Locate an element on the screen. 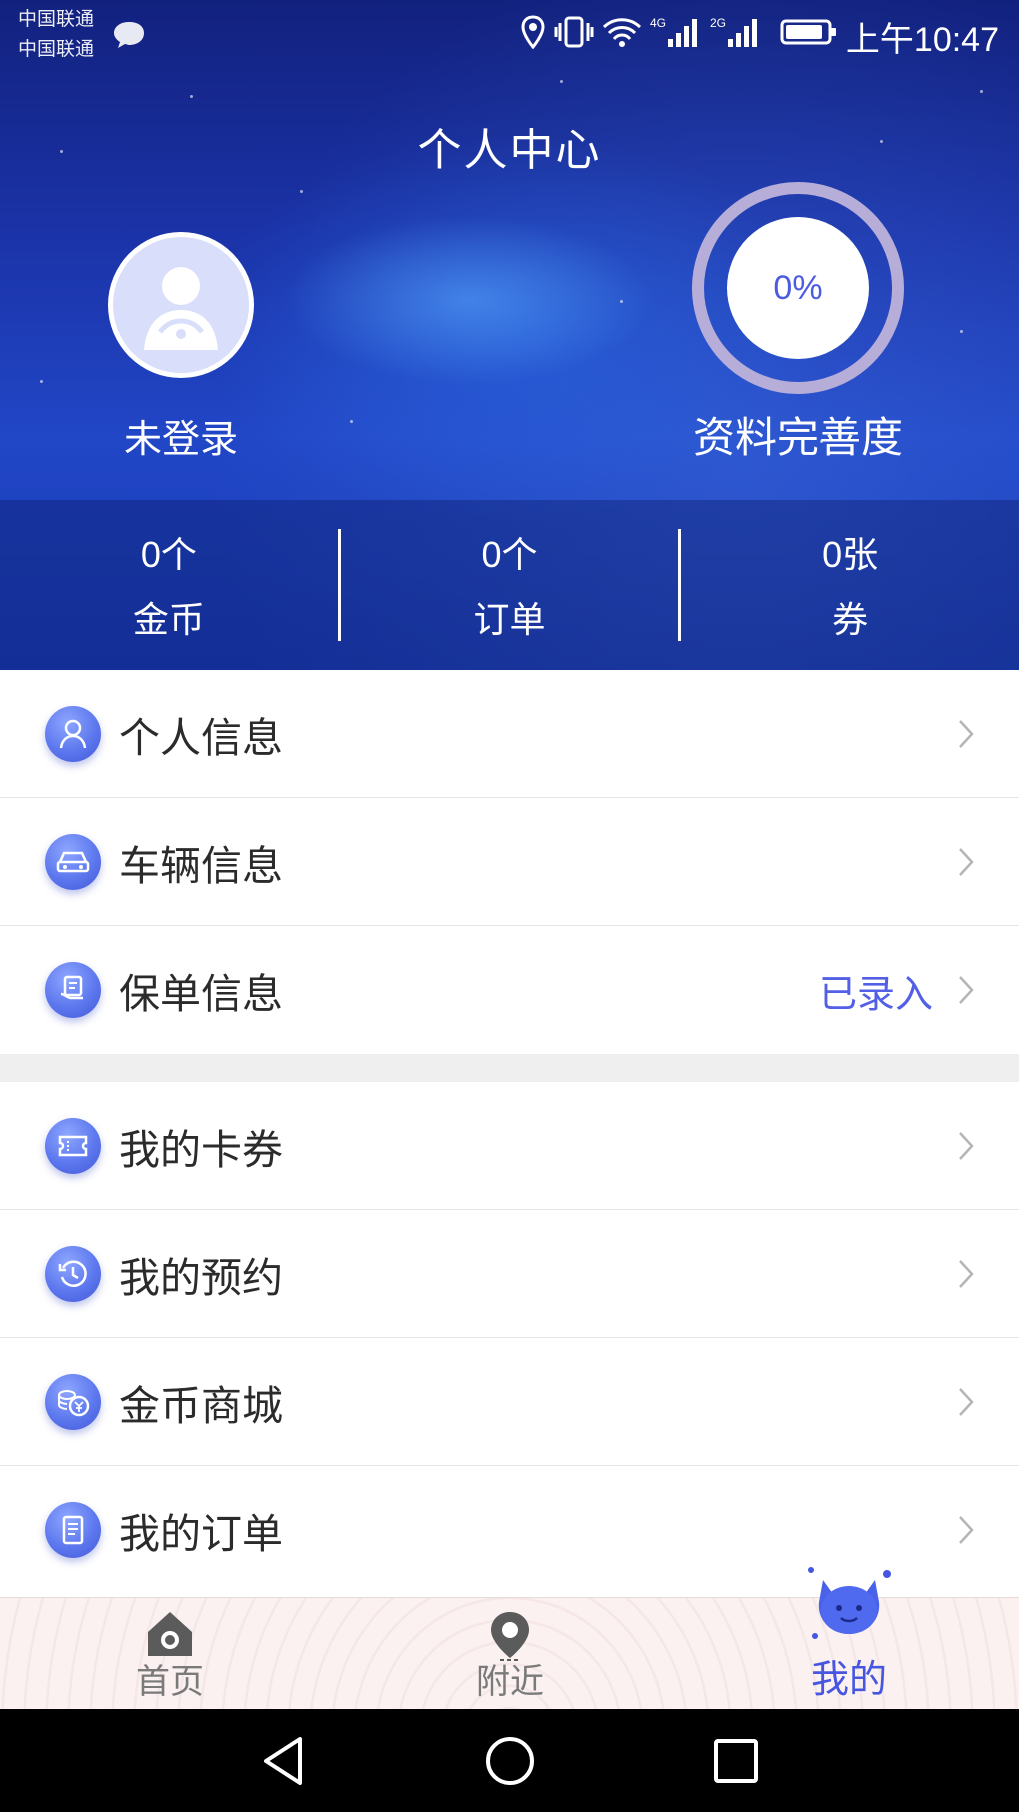 The height and width of the screenshot is (1812, 1019). stat-coupons: 0张 券 is located at coordinates (850, 585).